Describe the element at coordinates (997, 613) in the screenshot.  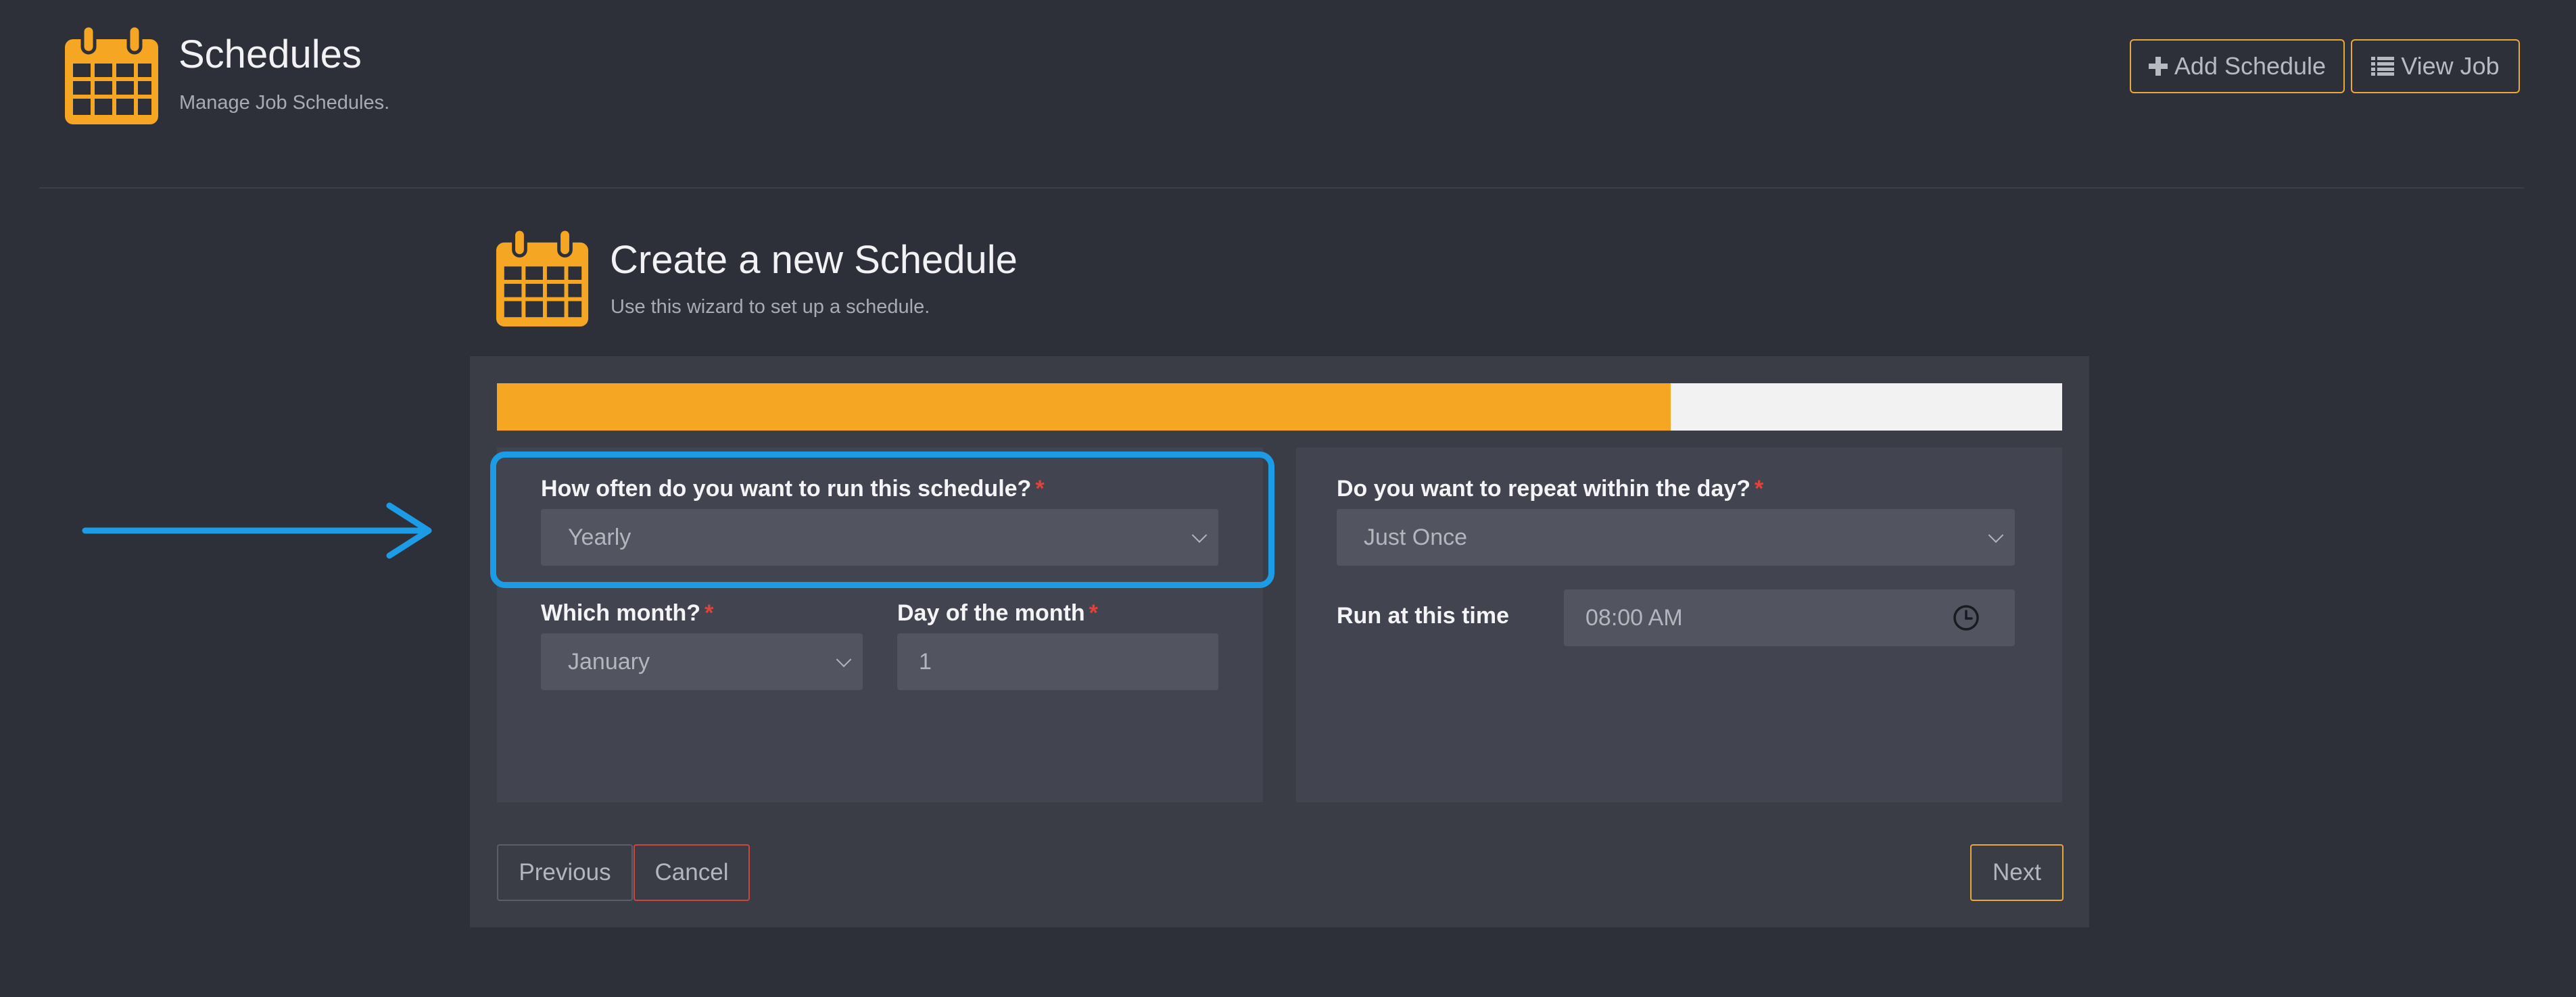
I see `day-of-month-label: Day of the month *` at that location.